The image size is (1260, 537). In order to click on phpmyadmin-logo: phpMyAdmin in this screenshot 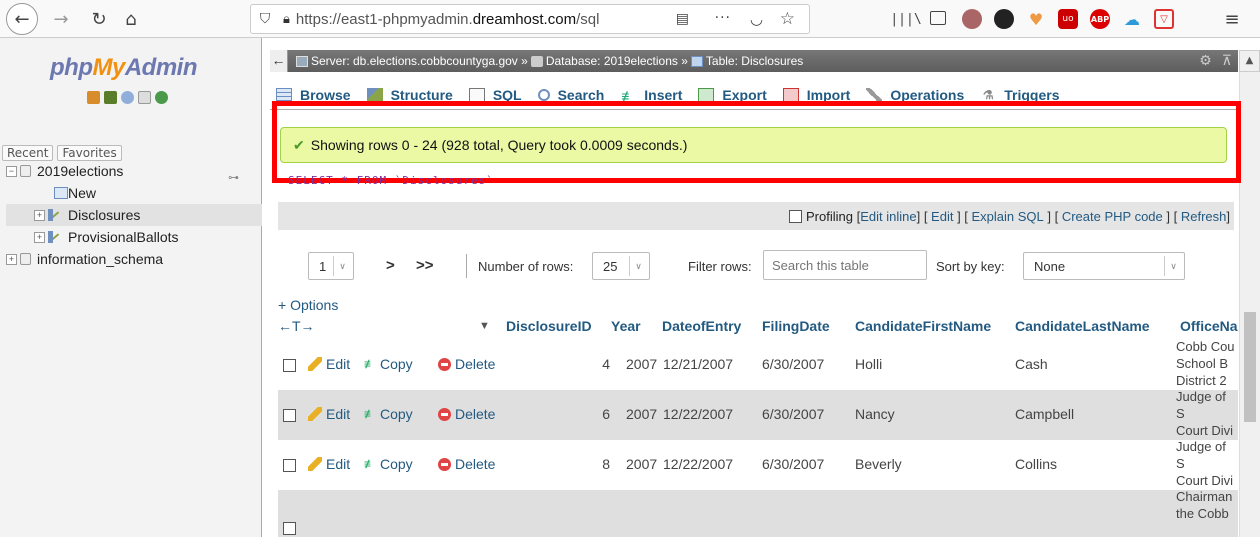, I will do `click(124, 68)`.